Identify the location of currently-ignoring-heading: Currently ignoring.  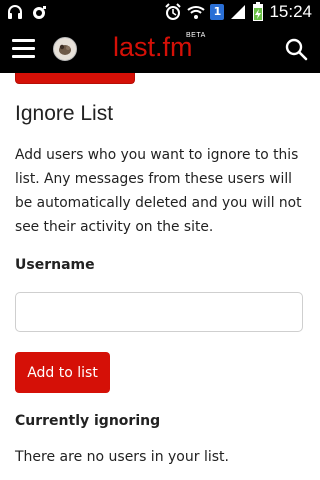
(88, 421).